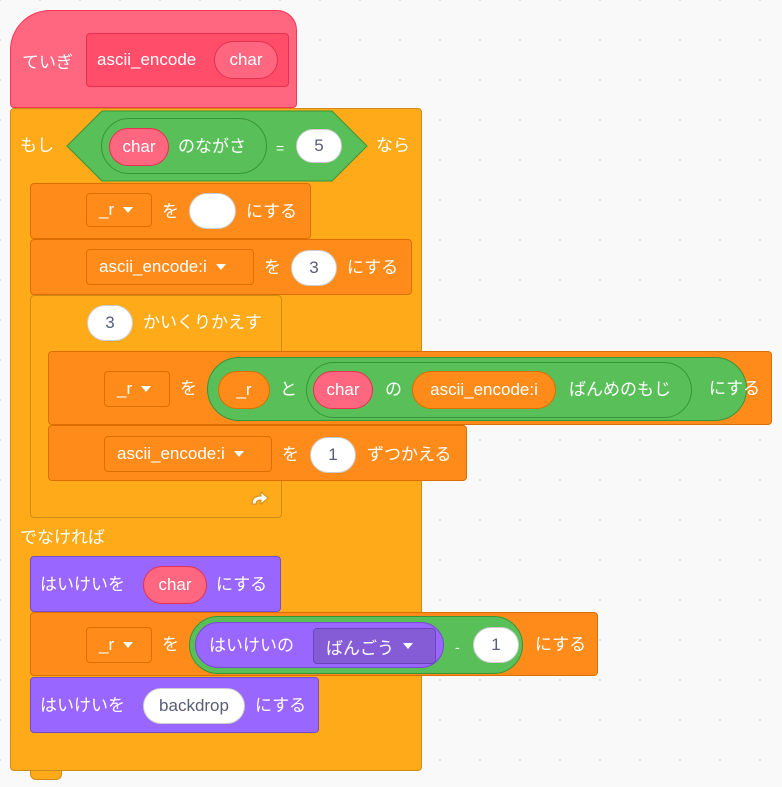 The height and width of the screenshot is (787, 782). Describe the element at coordinates (314, 268) in the screenshot. I see `set-value-input: 3` at that location.